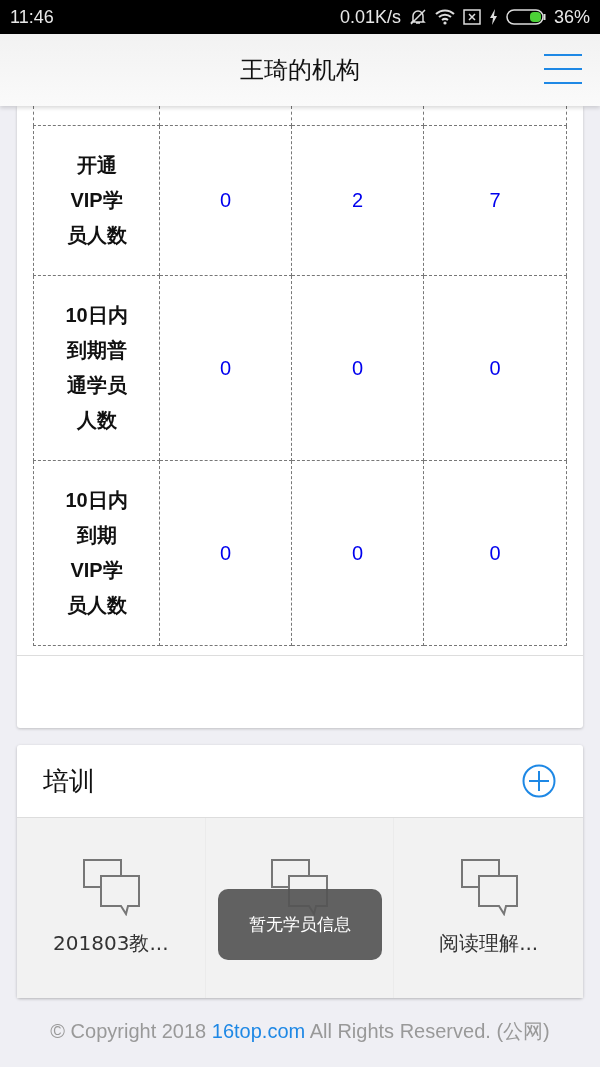 This screenshot has height=1067, width=600. Describe the element at coordinates (32, 17) in the screenshot. I see `clock-time: 11:46` at that location.